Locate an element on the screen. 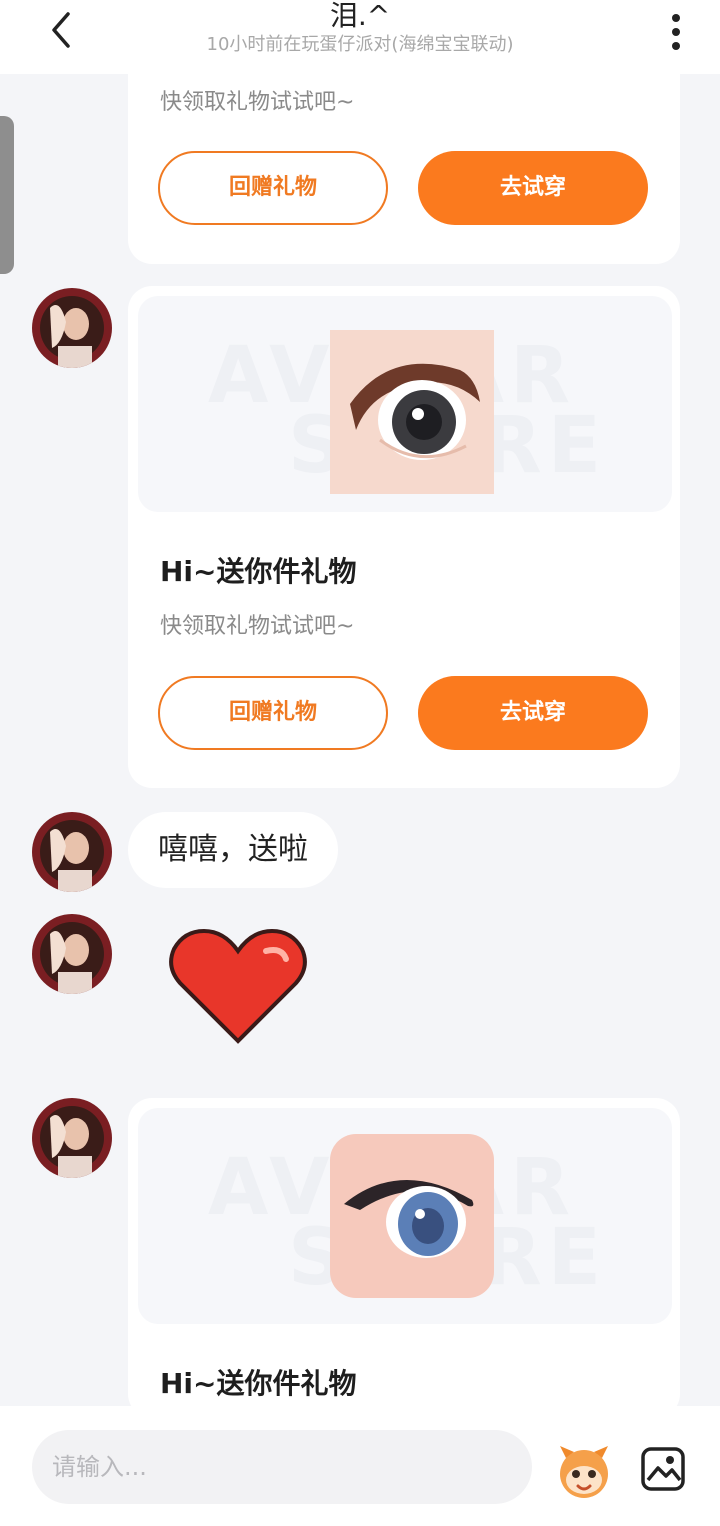 The width and height of the screenshot is (720, 1526). side-drawer-handle is located at coordinates (7, 195).